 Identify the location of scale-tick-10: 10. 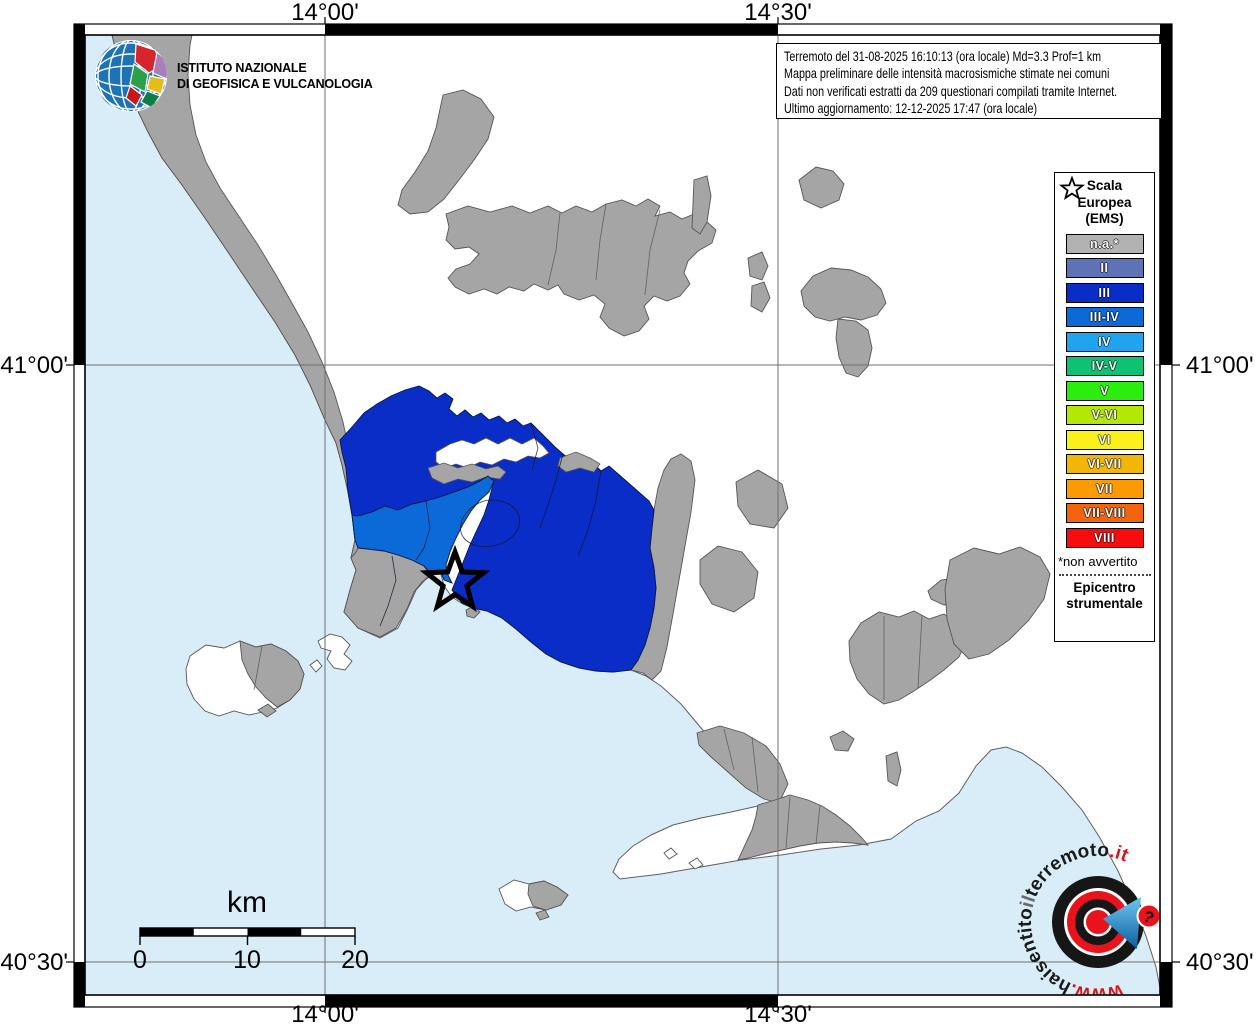
(247, 960).